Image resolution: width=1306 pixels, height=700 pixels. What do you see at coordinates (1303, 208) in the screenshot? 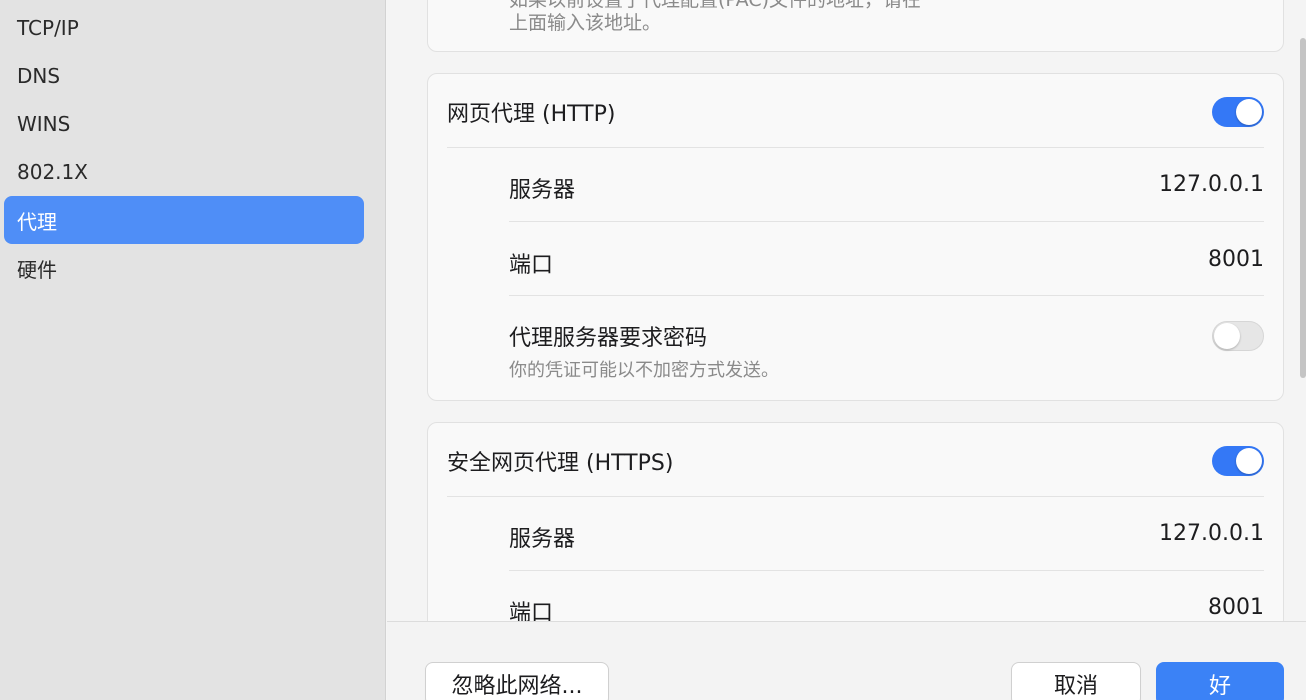
I see `vertical-scrollbar` at bounding box center [1303, 208].